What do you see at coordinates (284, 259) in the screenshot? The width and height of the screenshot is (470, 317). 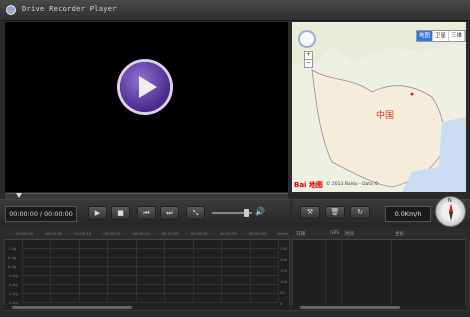 I see `graph-y-tick-right: 200` at bounding box center [284, 259].